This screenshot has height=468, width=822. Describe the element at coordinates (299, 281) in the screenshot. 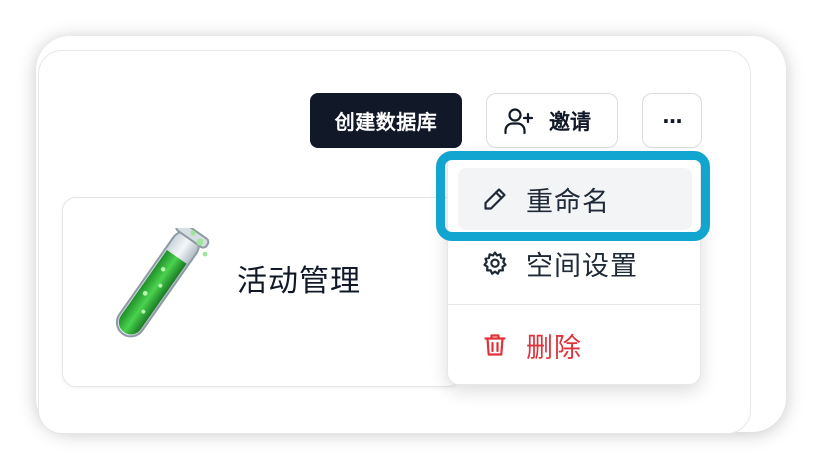

I see `database-name: 活动管理` at that location.